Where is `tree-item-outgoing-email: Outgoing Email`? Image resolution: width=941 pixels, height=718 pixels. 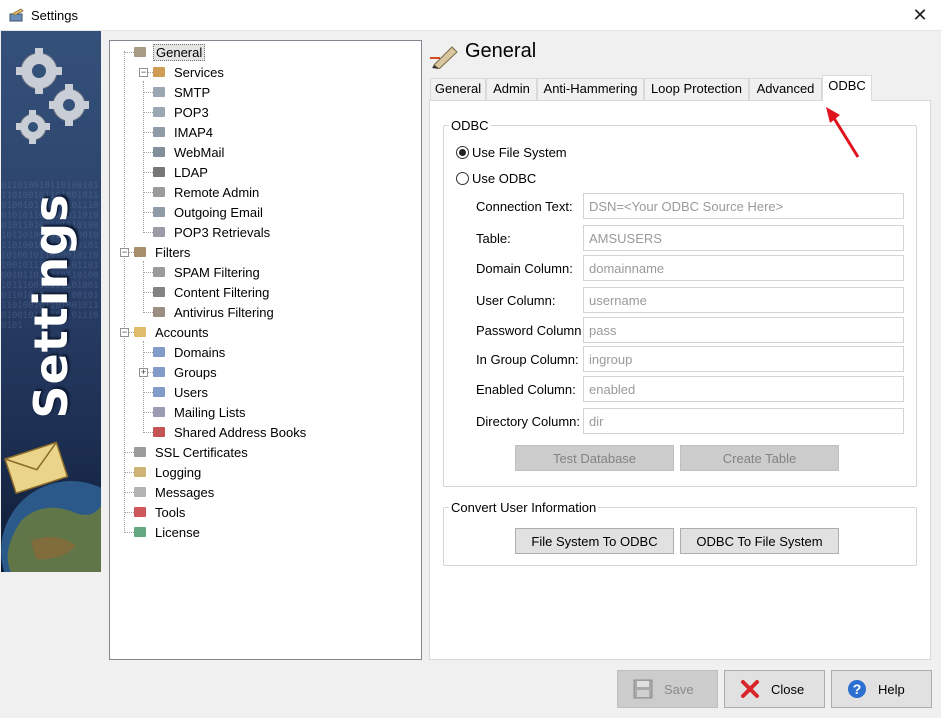
tree-item-outgoing-email: Outgoing Email is located at coordinates (208, 212).